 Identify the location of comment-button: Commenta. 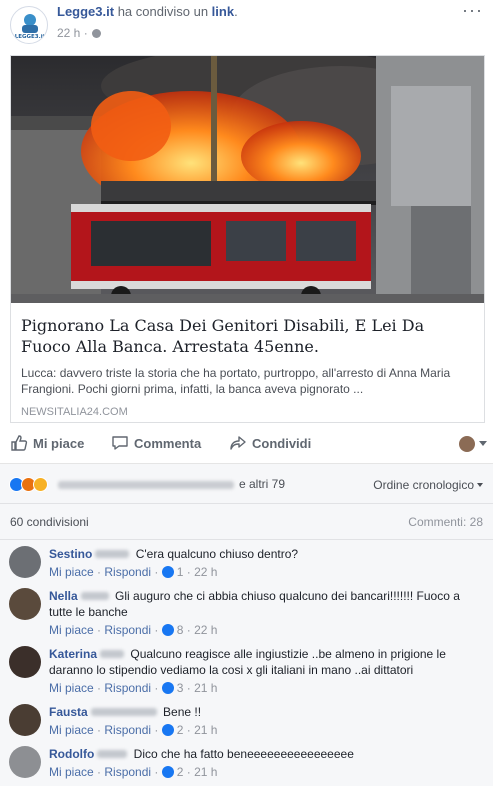
(156, 443).